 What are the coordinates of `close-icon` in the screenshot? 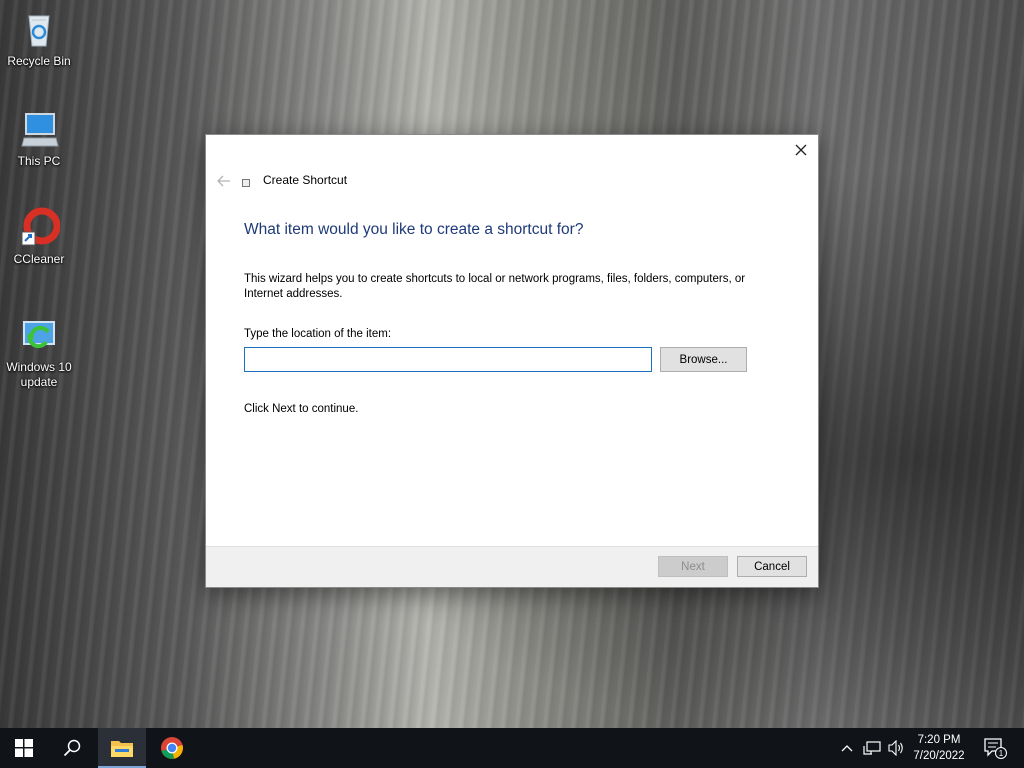 It's located at (801, 150).